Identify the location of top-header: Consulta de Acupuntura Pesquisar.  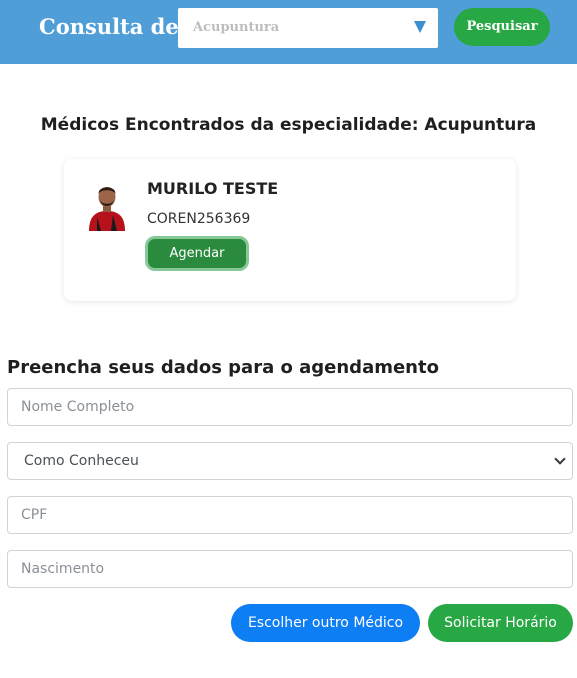
(288, 32).